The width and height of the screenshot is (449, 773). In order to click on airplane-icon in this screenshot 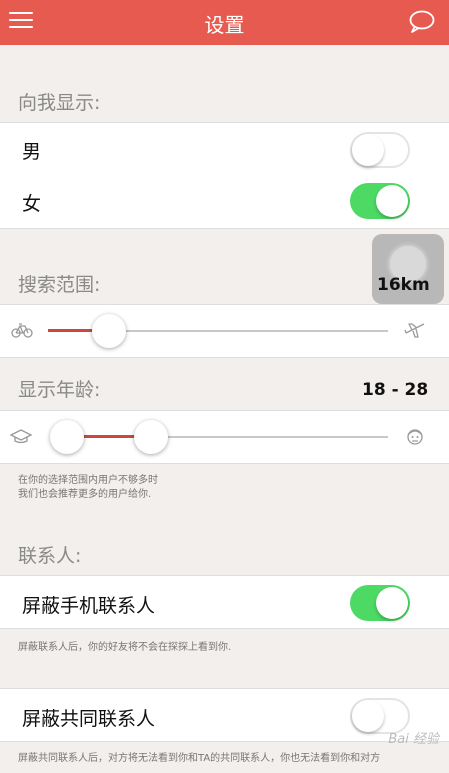, I will do `click(415, 332)`.